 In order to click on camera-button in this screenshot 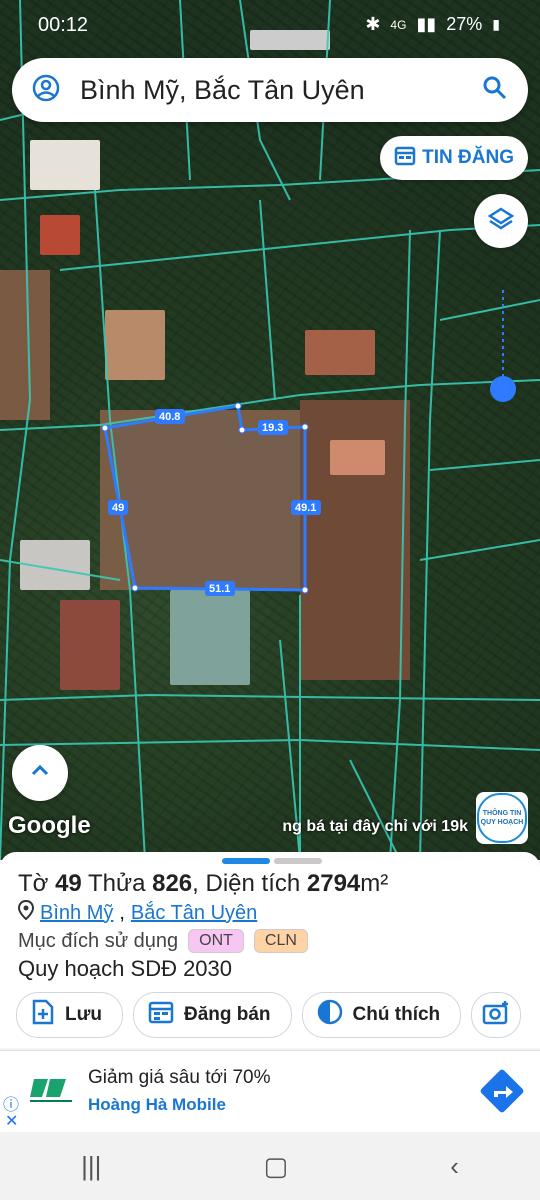, I will do `click(496, 1015)`.